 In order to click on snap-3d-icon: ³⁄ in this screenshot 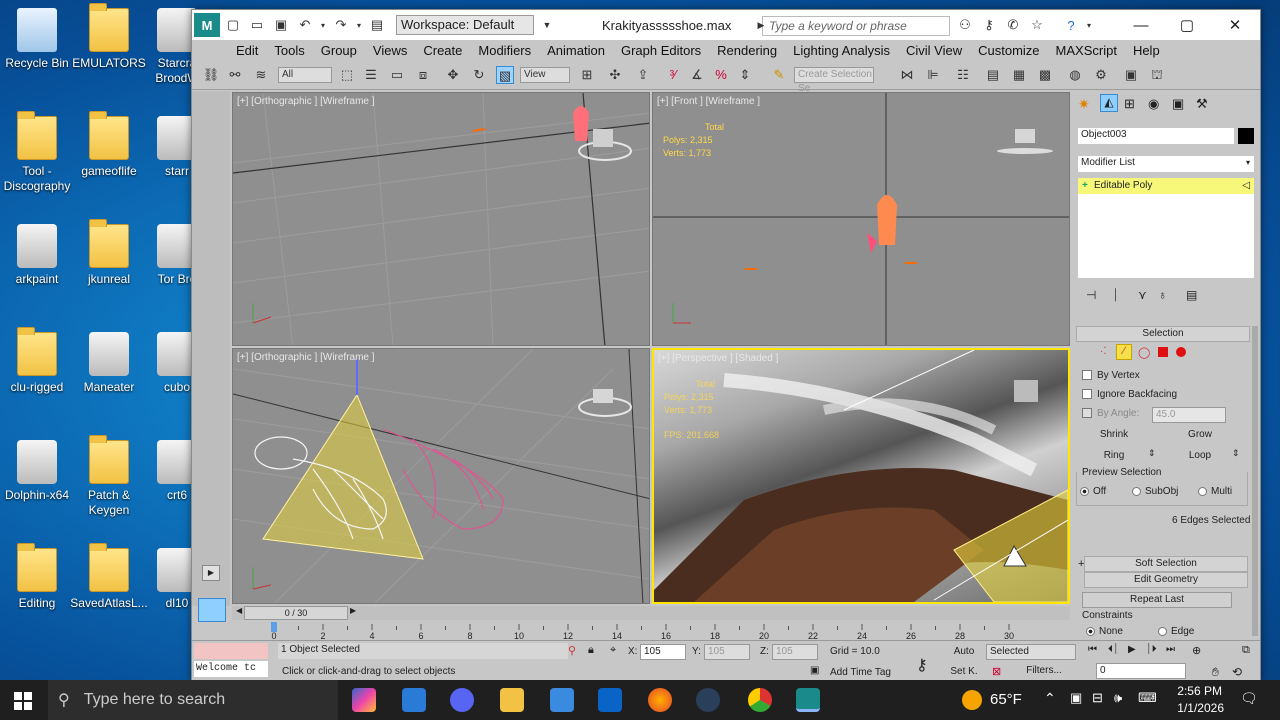, I will do `click(673, 75)`.